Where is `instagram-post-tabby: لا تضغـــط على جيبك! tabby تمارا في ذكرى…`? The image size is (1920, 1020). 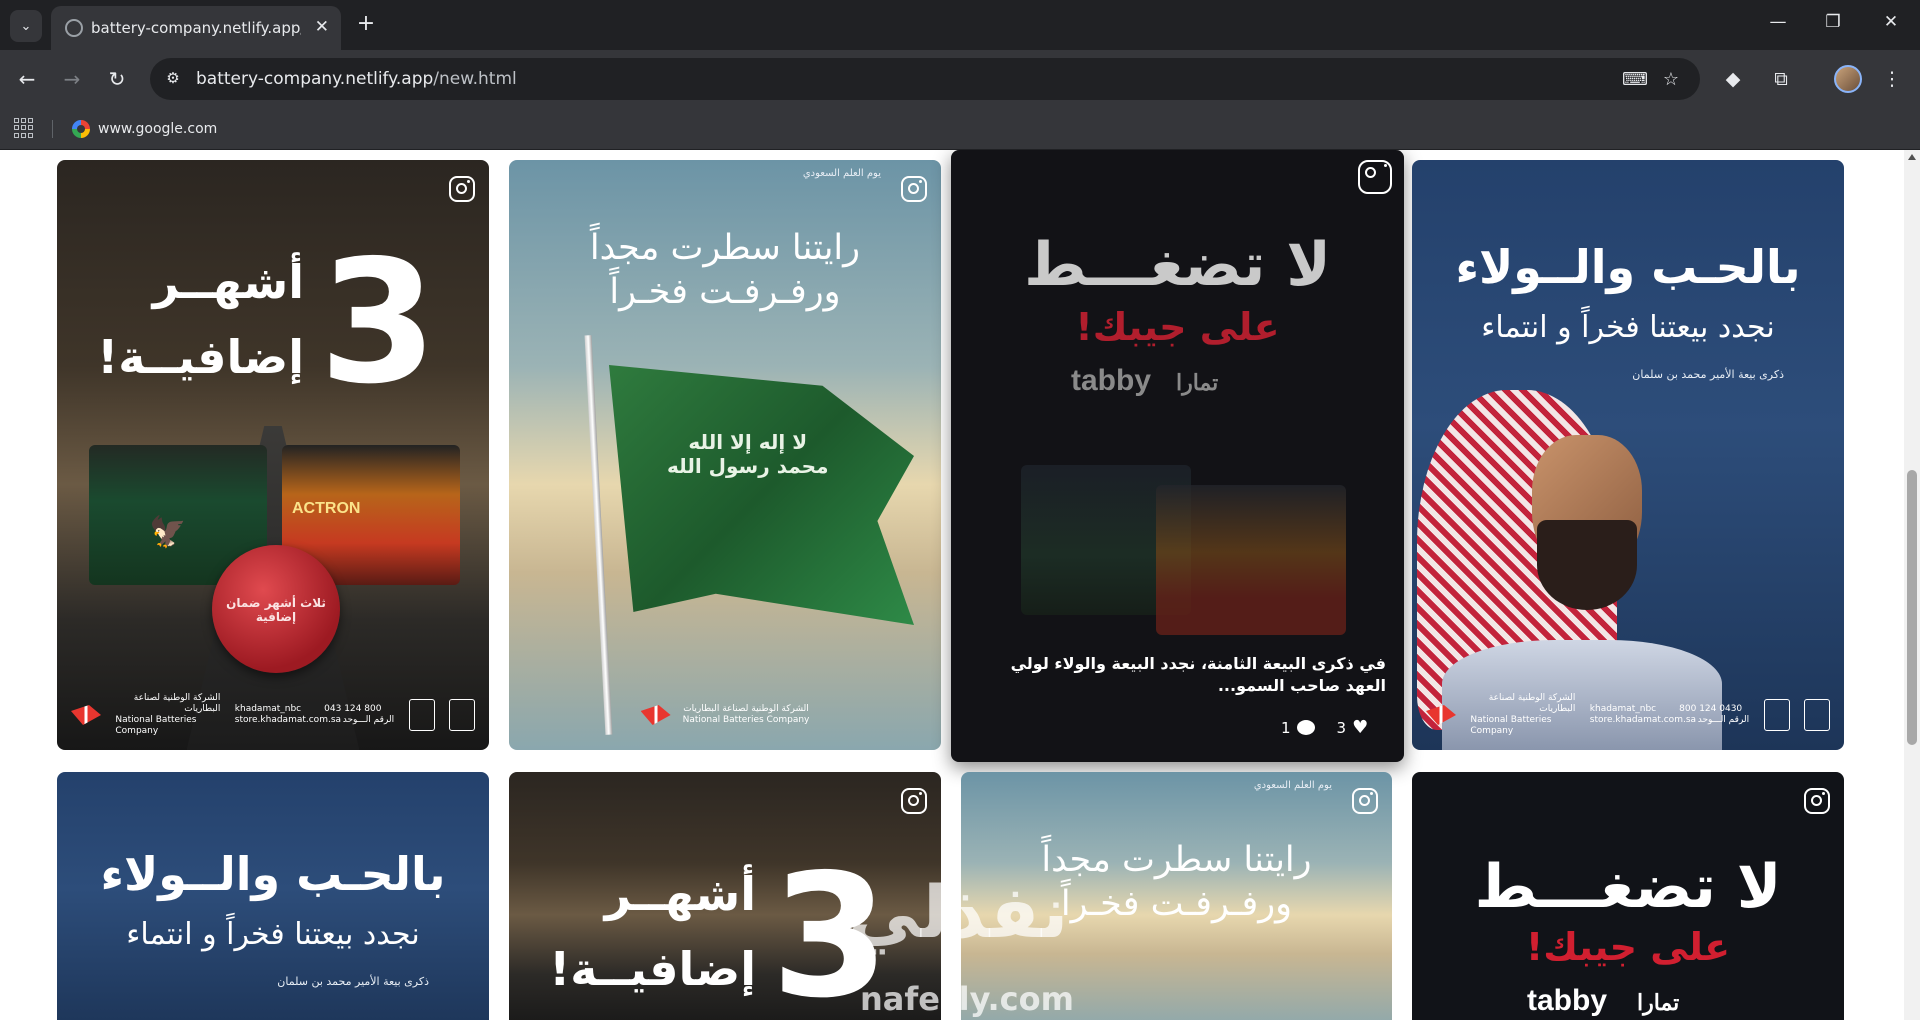 instagram-post-tabby: لا تضغـــط على جيبك! tabby تمارا في ذكرى… is located at coordinates (1177, 456).